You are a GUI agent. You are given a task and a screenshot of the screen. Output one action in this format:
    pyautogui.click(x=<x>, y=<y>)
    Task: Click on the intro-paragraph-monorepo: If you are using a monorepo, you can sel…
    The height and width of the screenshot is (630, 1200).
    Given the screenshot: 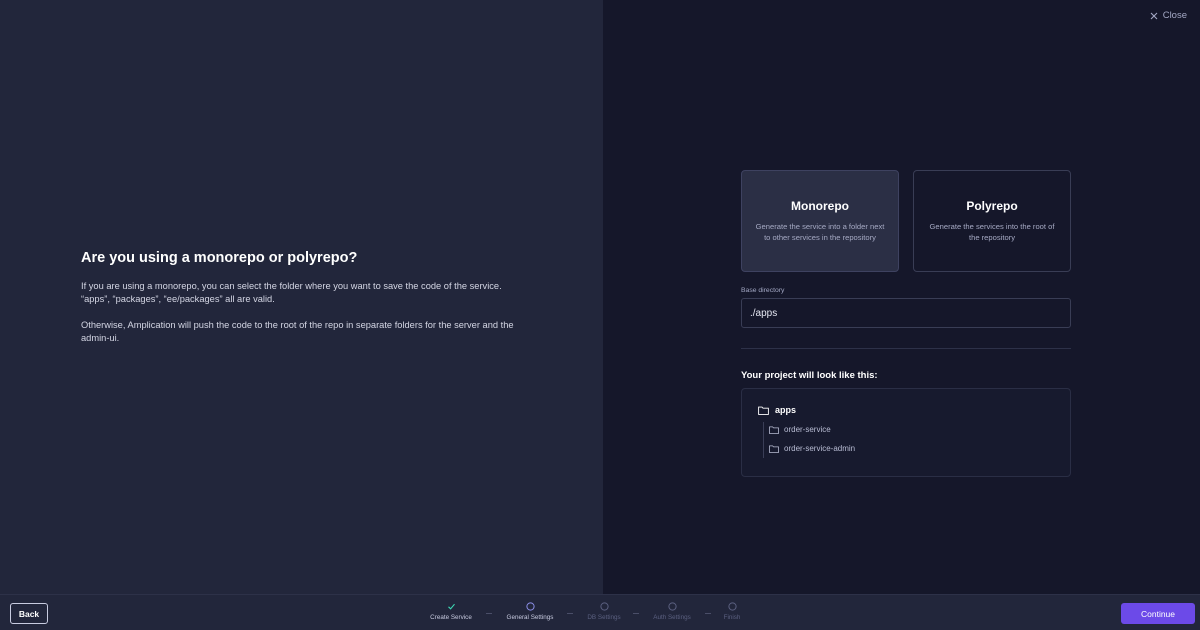 What is the action you would take?
    pyautogui.click(x=291, y=292)
    